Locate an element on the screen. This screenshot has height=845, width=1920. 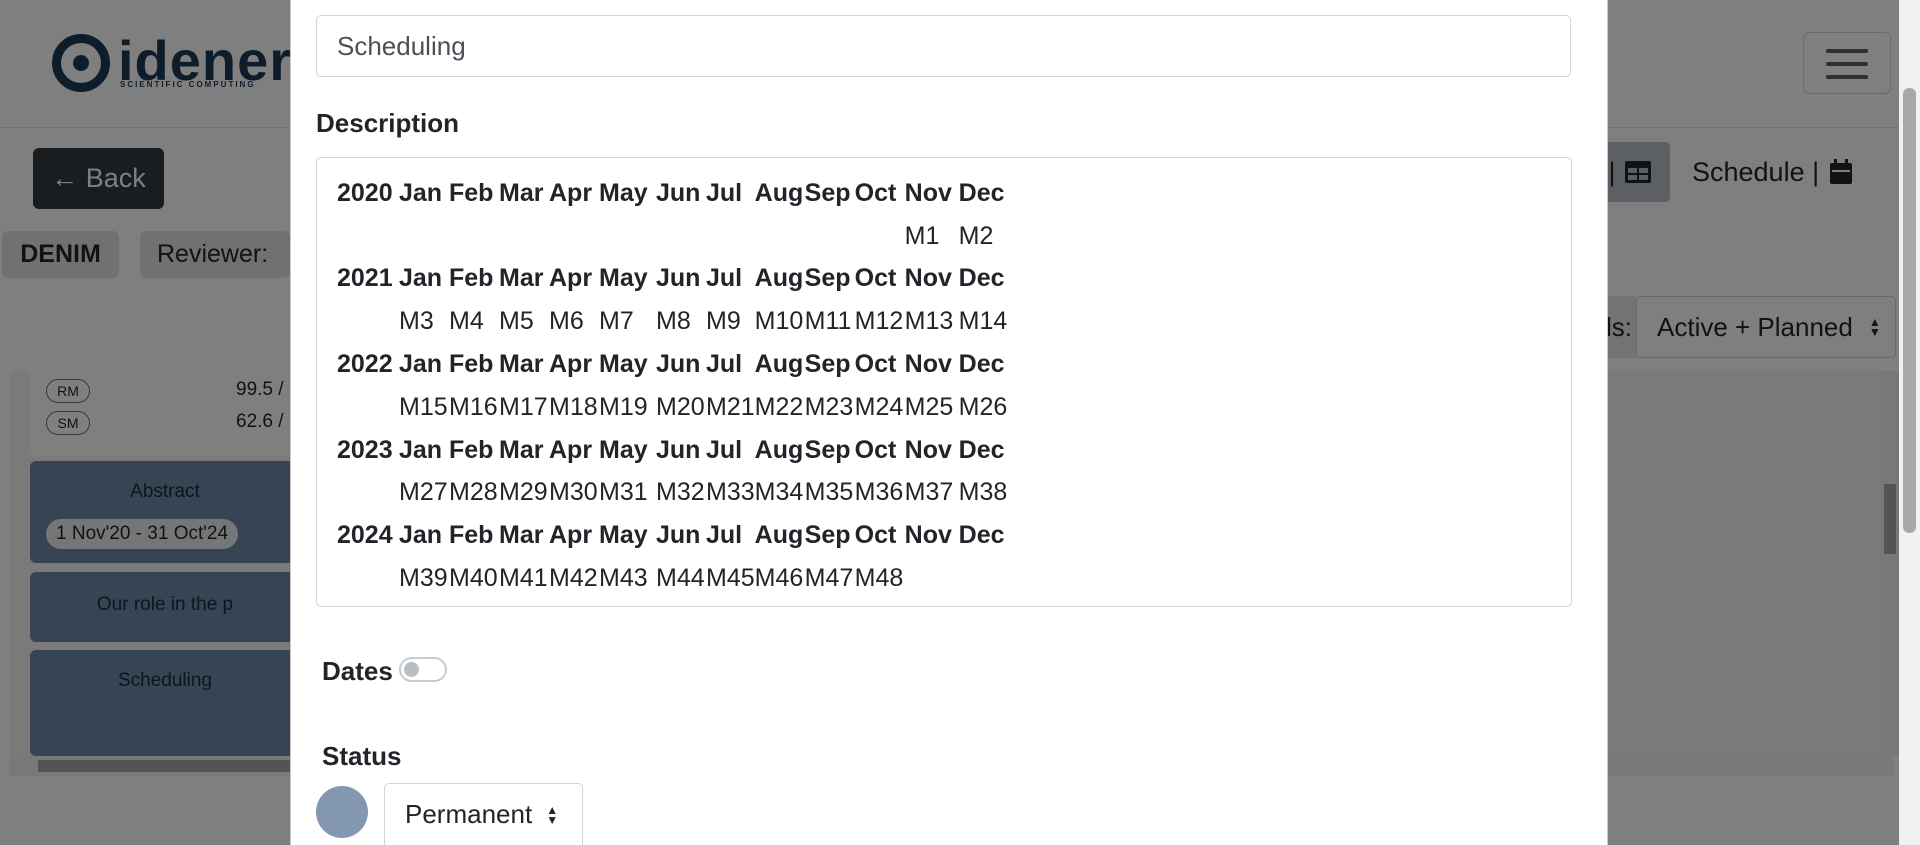
select-arrows-icon: ▲▼ is located at coordinates (552, 814).